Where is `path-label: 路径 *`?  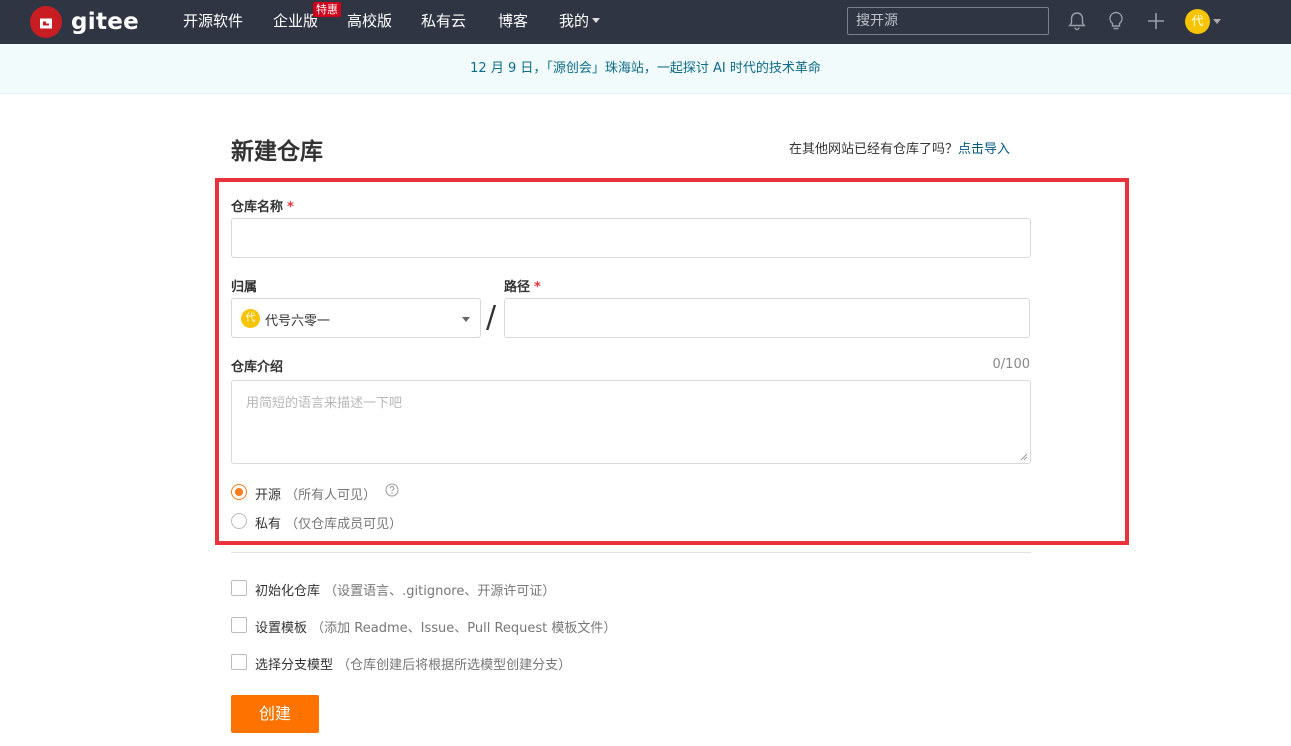
path-label: 路径 * is located at coordinates (522, 285).